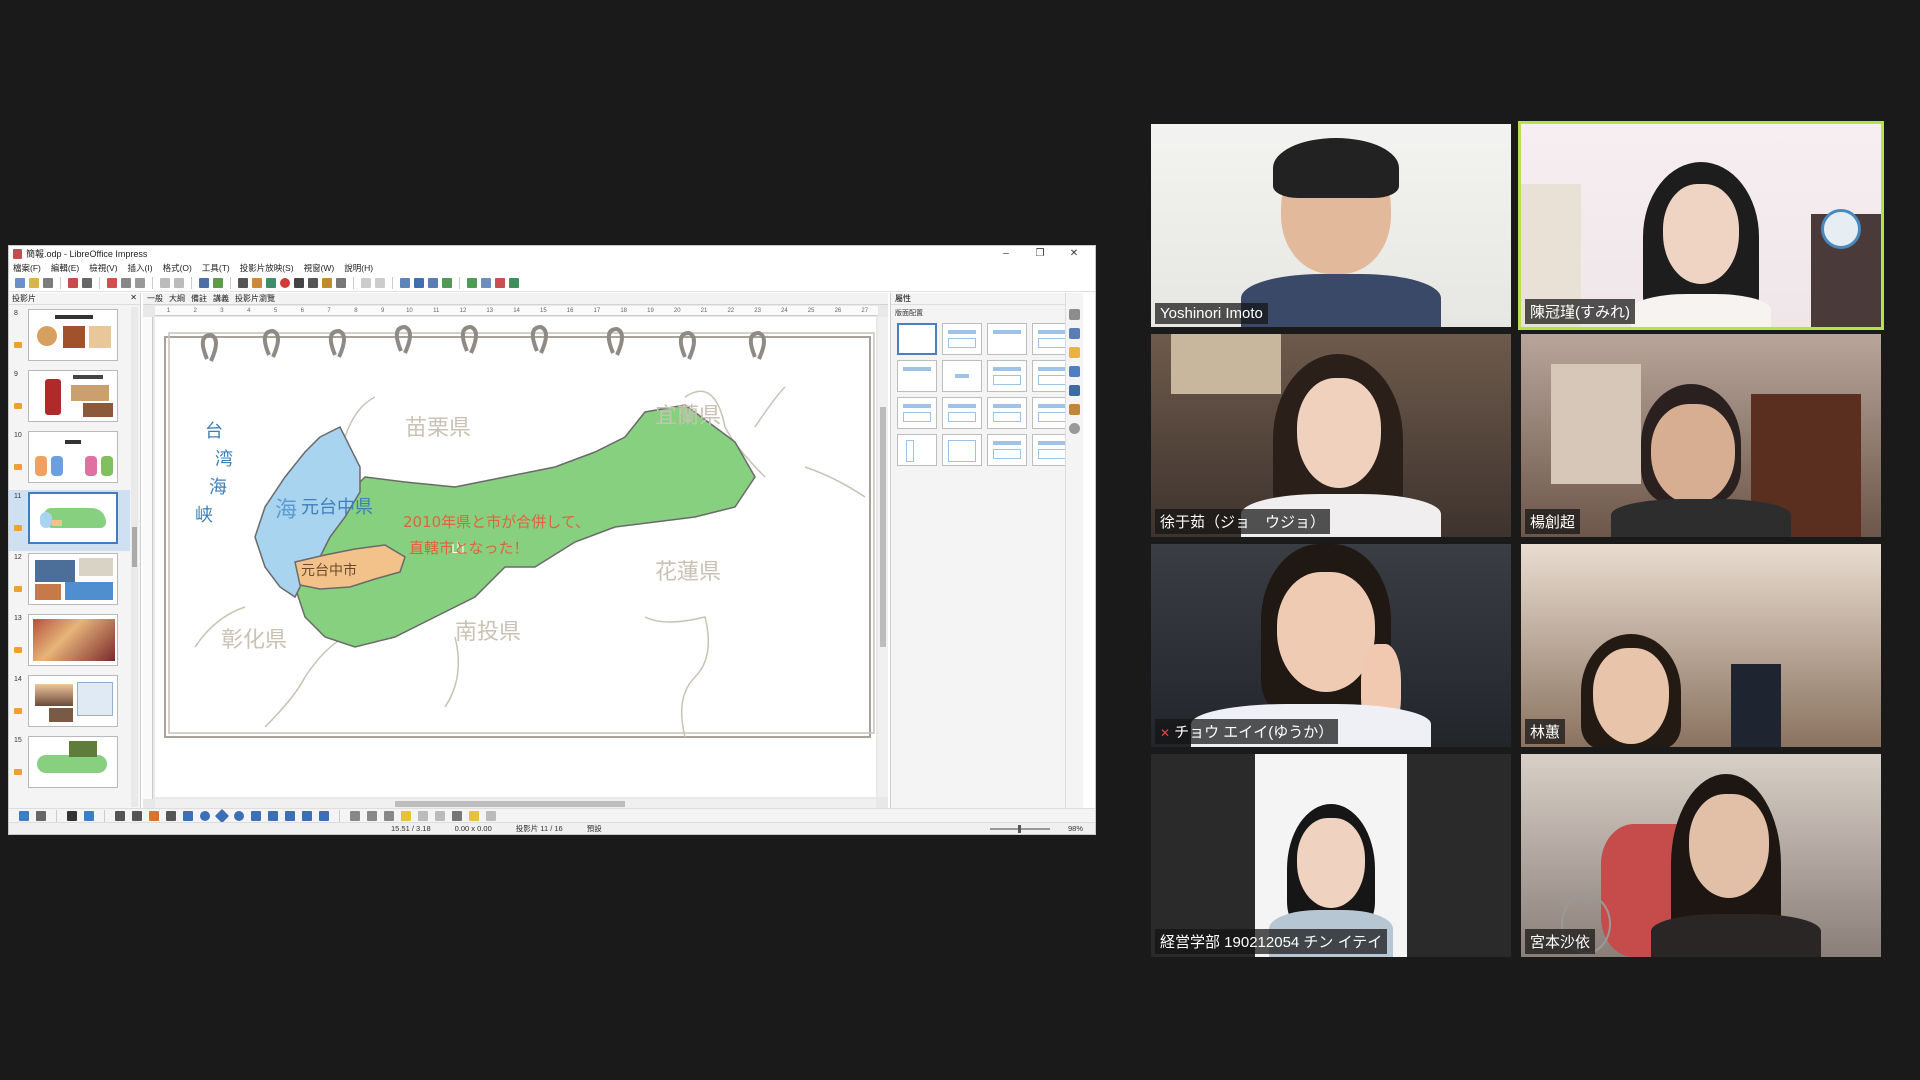 This screenshot has width=1920, height=1080. What do you see at coordinates (1074, 409) in the screenshot?
I see `gallery-deck-icon` at bounding box center [1074, 409].